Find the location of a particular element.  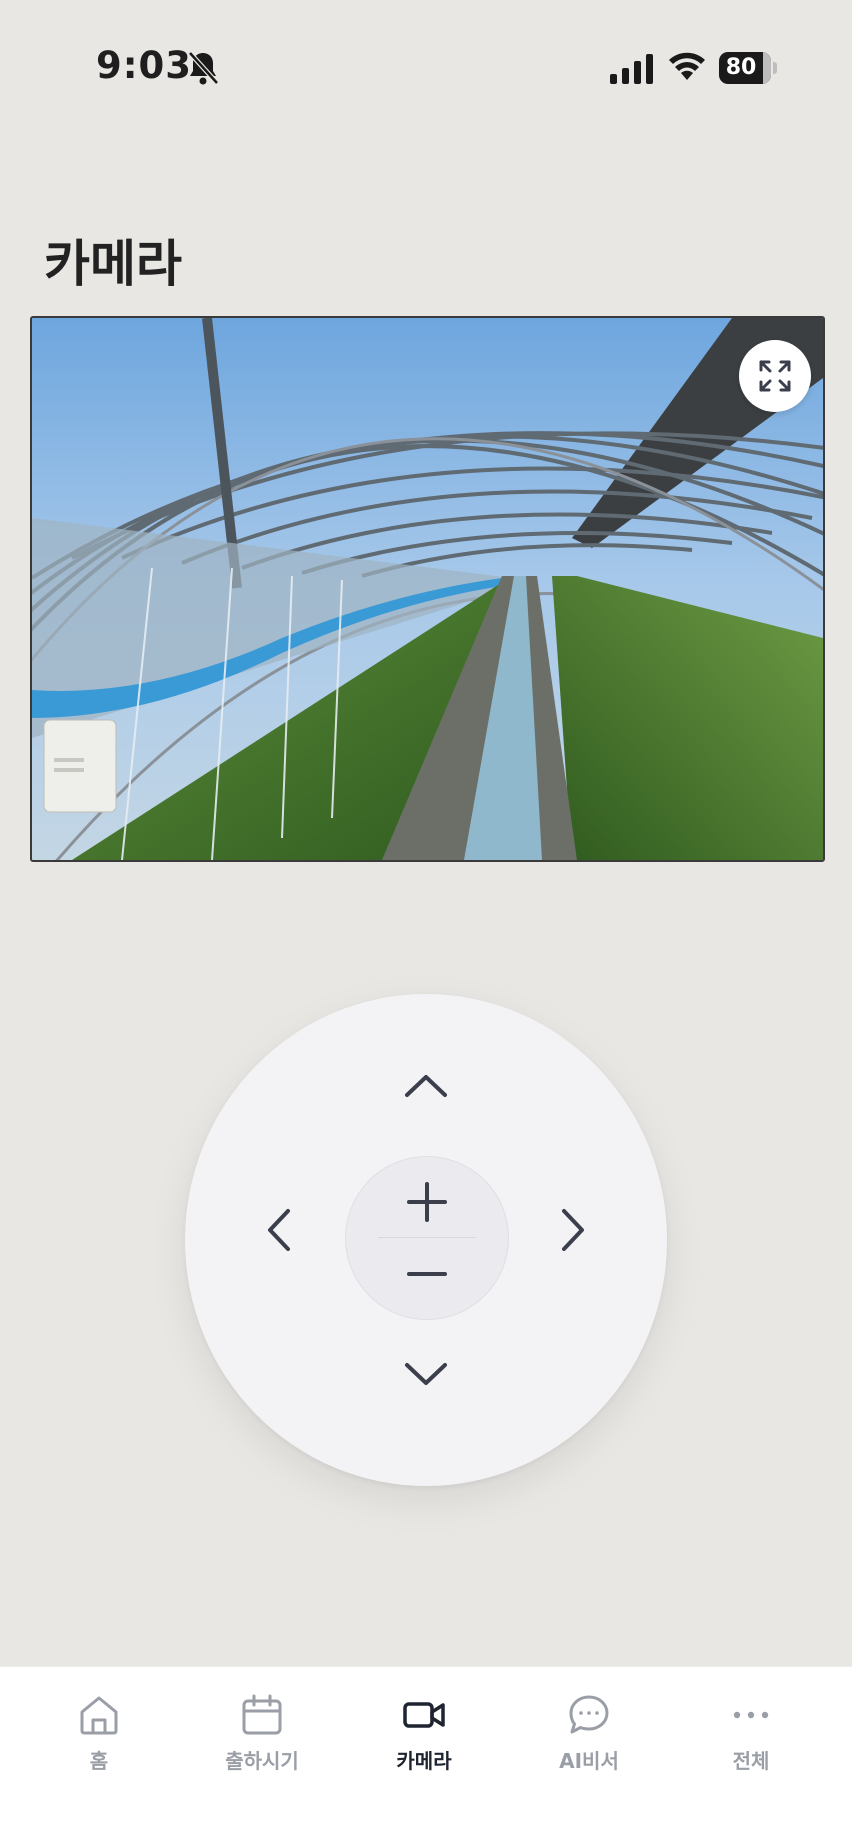

pan-up-button is located at coordinates (426, 1086).